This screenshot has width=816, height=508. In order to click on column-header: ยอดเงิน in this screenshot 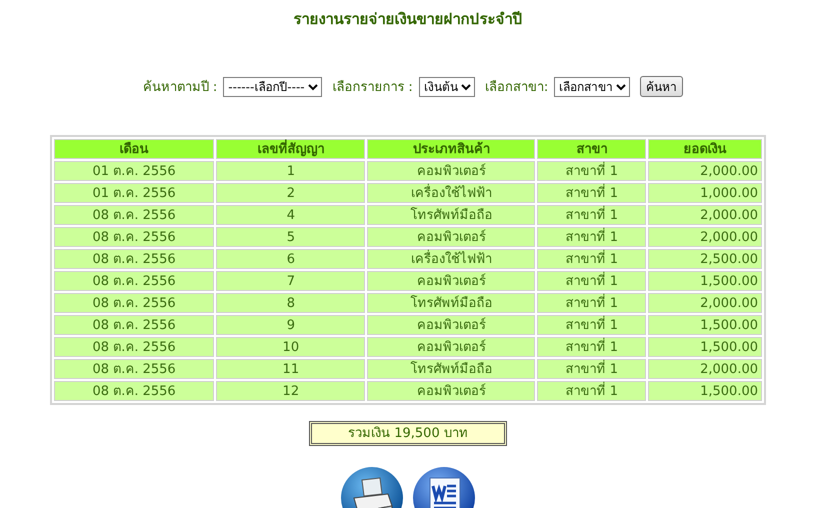, I will do `click(705, 149)`.